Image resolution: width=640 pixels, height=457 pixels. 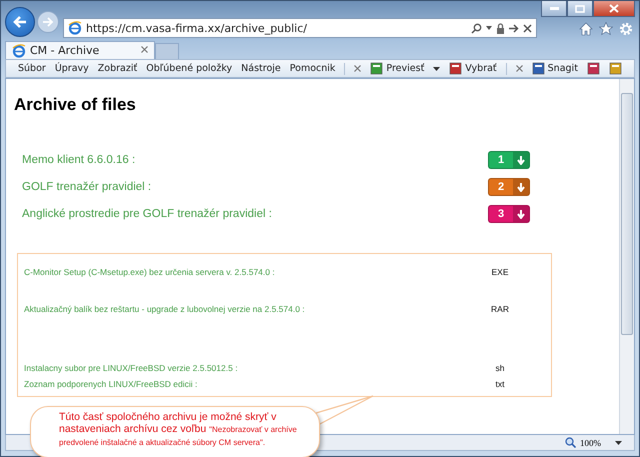 I want to click on lock-icon, so click(x=500, y=28).